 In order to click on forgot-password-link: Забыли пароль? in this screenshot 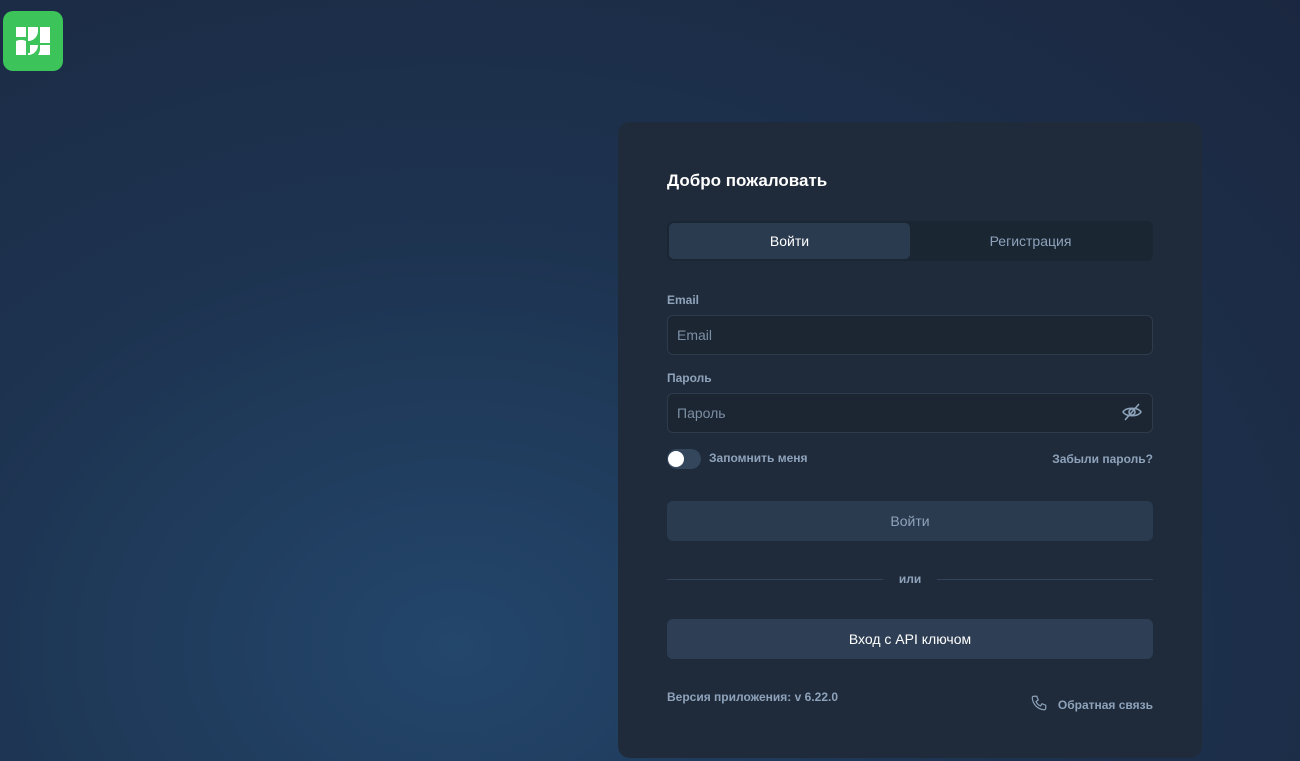, I will do `click(1102, 459)`.